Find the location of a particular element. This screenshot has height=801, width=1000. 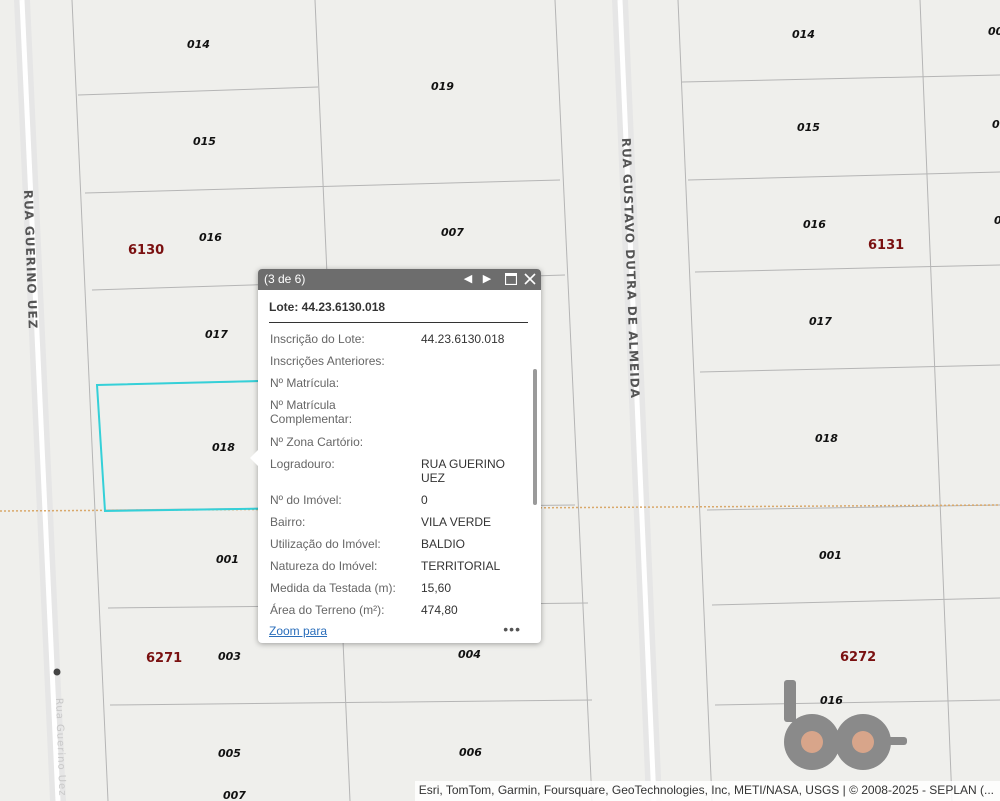

block-label: 6271 is located at coordinates (164, 658).